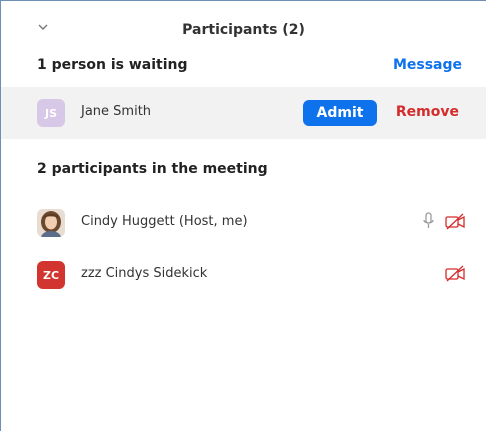 This screenshot has width=488, height=433. I want to click on participant-row-host: Cindy Huggett (Host, me), so click(243, 223).